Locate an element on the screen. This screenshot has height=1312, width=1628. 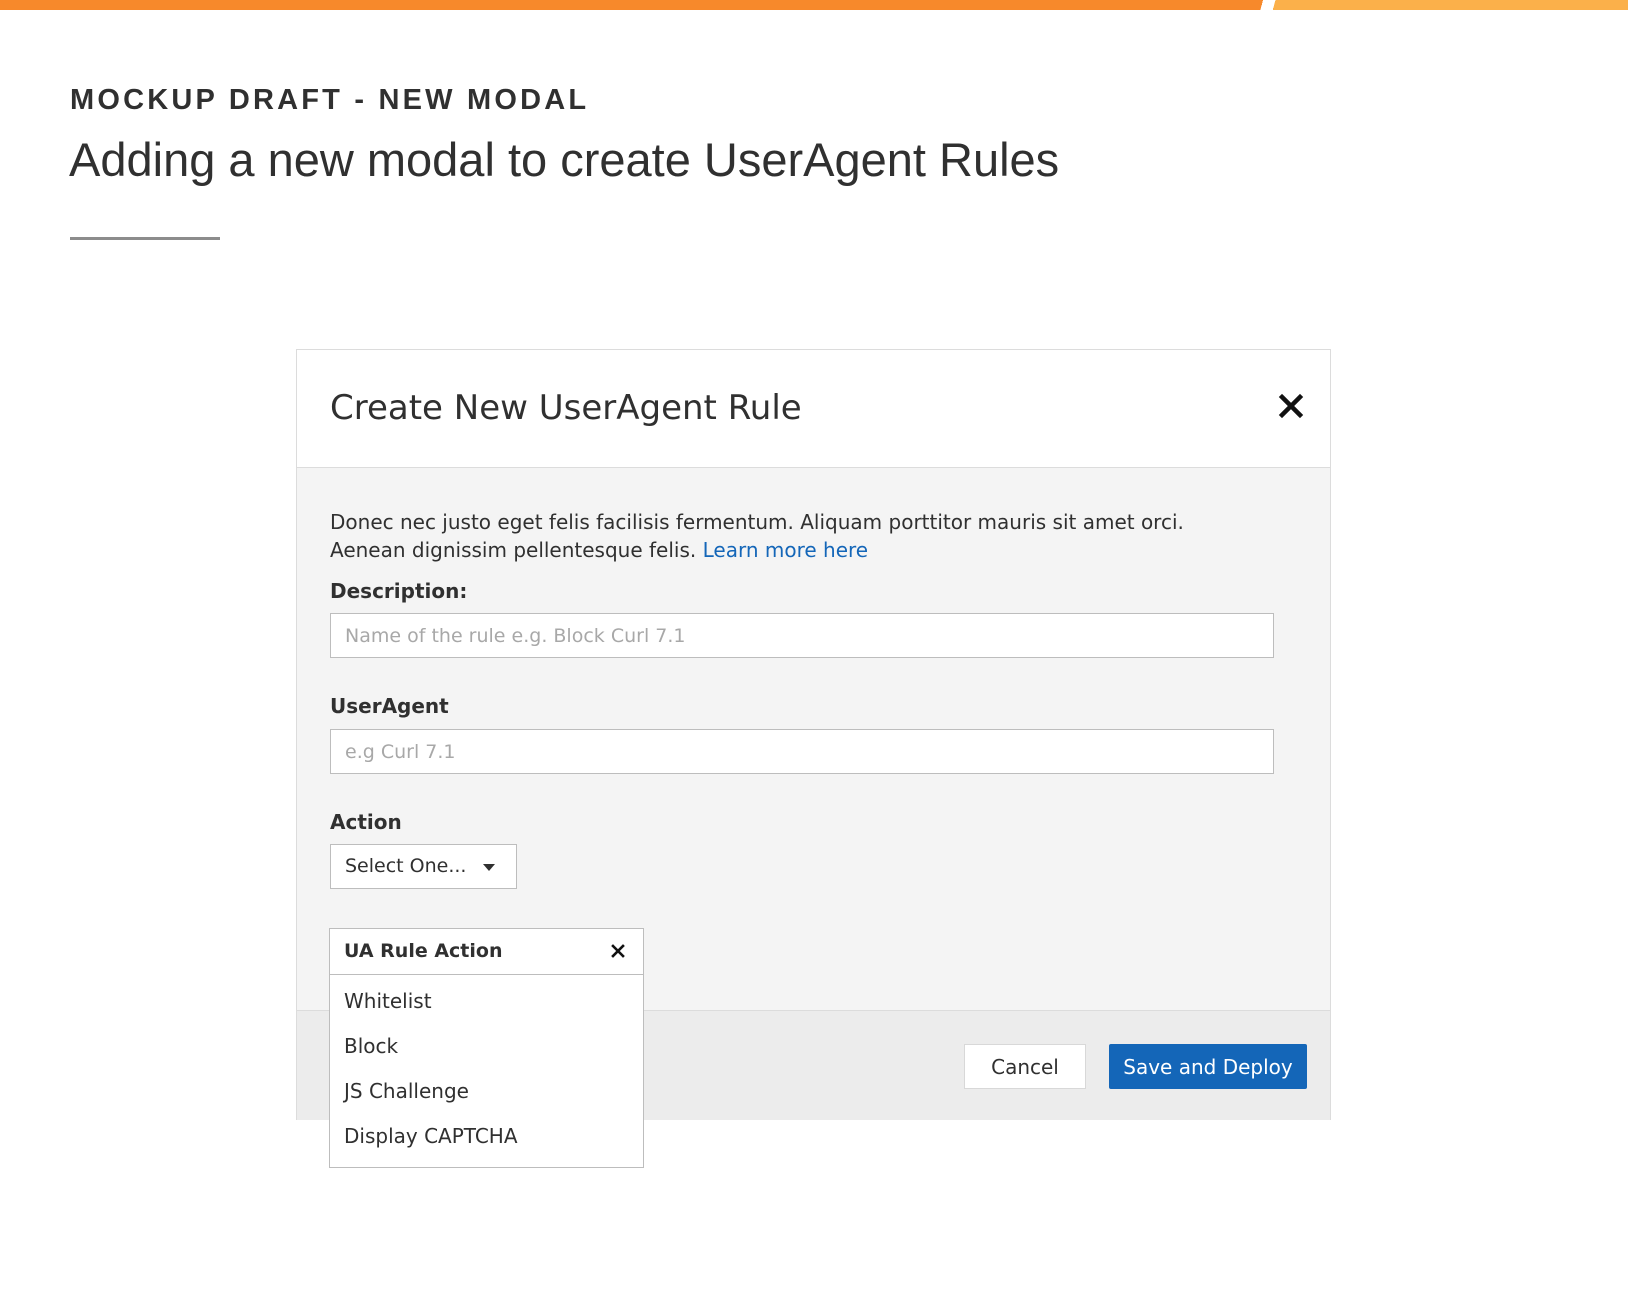
dropdown-option-display-captcha: Display CAPTCHA is located at coordinates (431, 1136).